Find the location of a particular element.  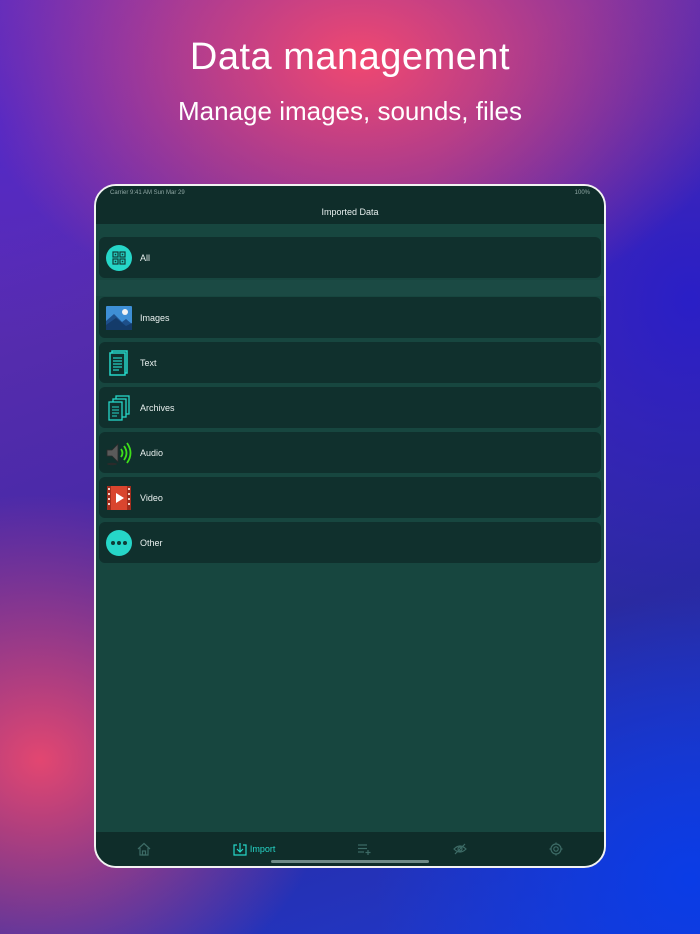

image-icon is located at coordinates (119, 318).